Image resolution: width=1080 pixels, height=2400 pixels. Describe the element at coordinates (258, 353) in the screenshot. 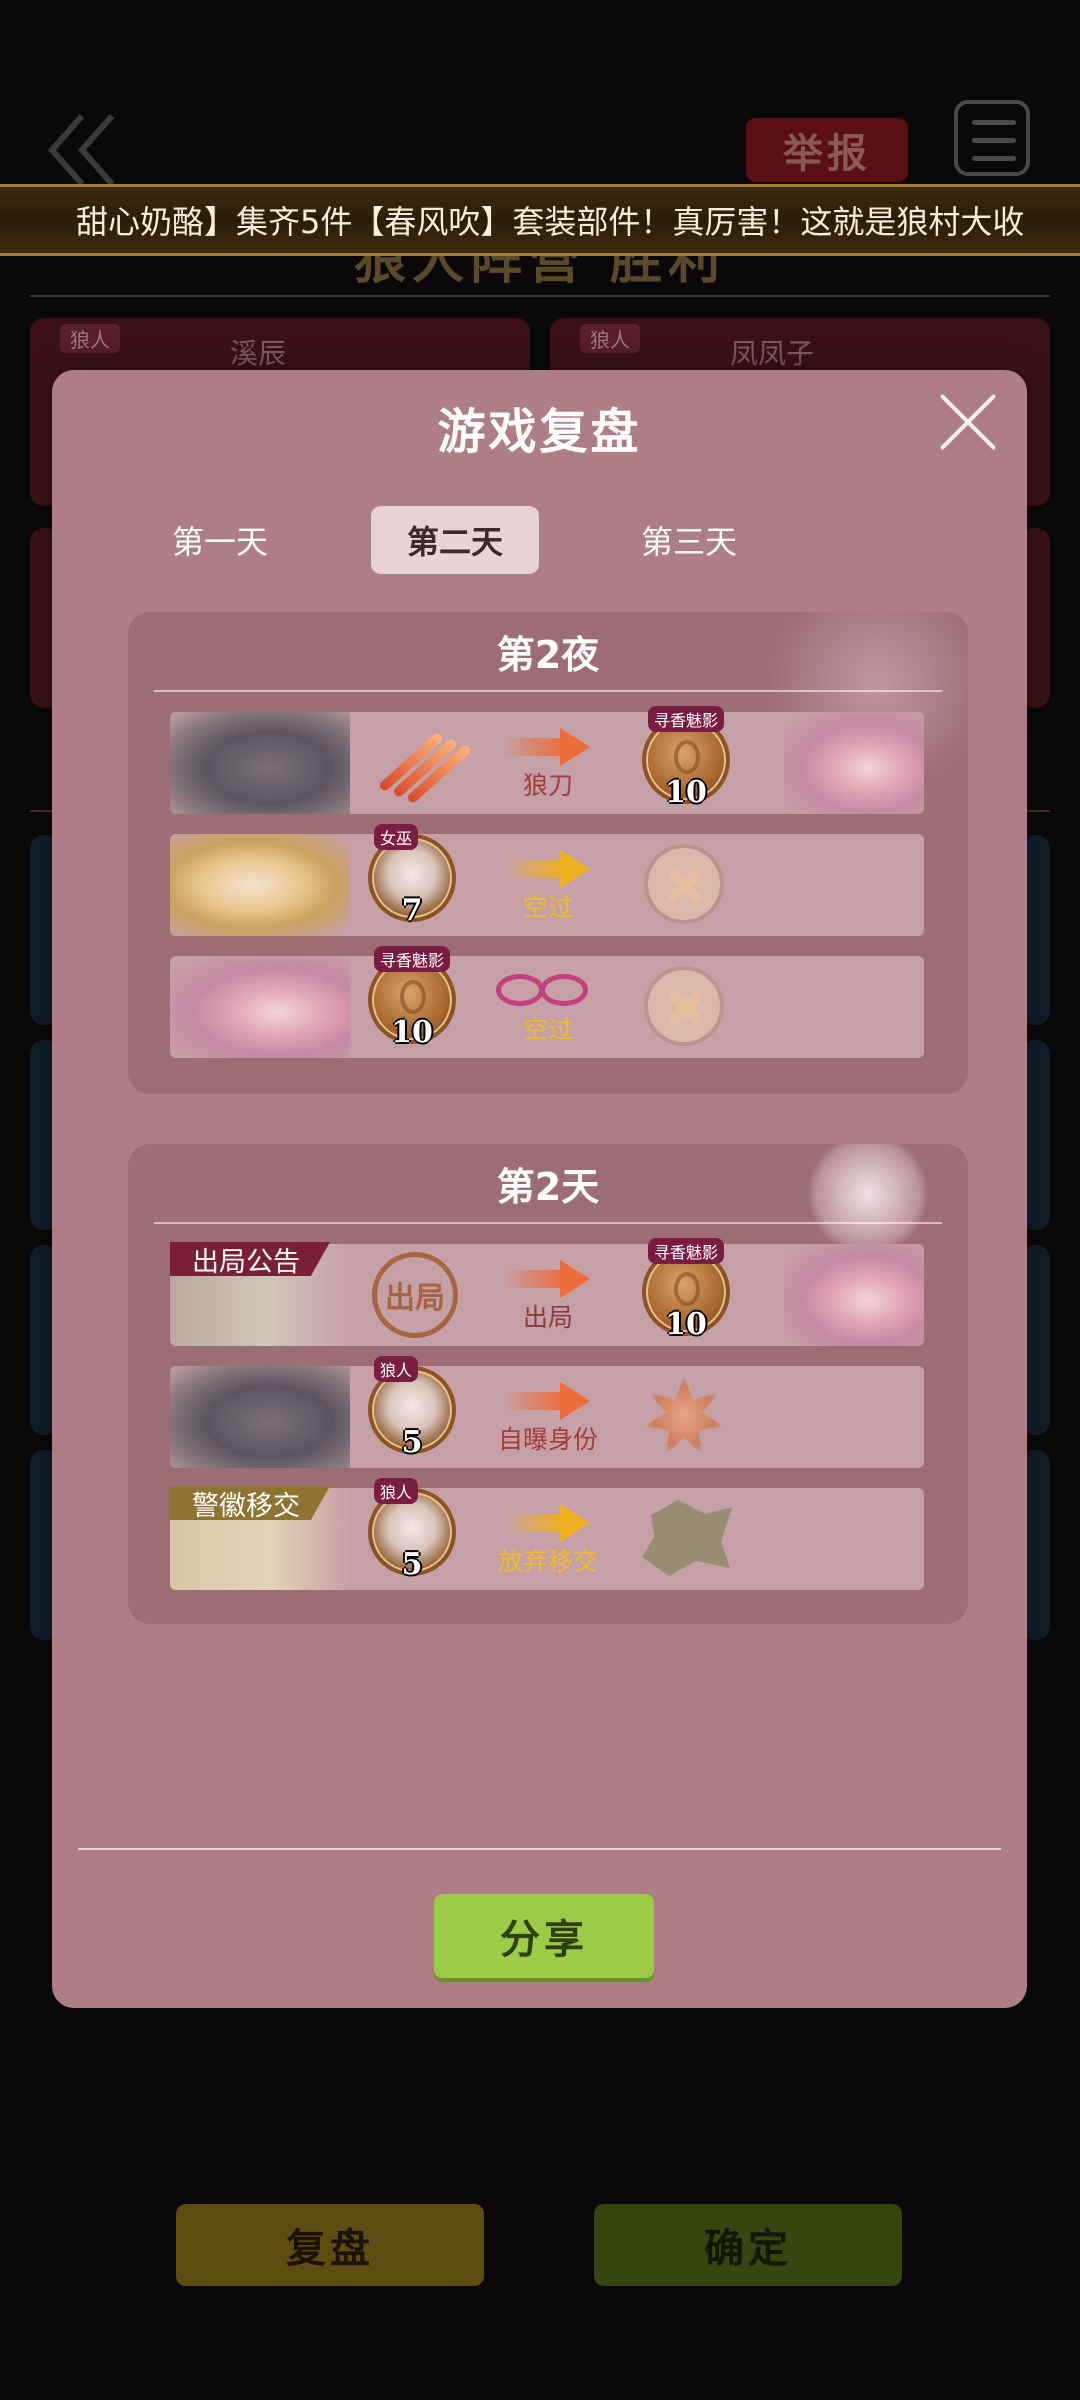

I see `player-name: 溪辰` at that location.